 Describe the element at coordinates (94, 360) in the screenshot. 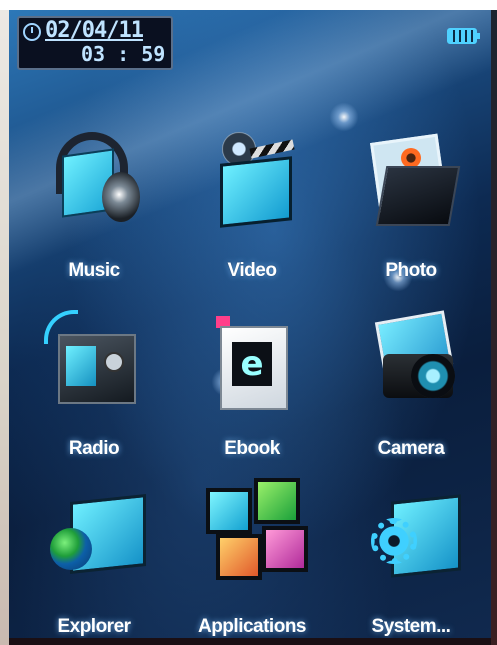

I see `radio-icon` at that location.